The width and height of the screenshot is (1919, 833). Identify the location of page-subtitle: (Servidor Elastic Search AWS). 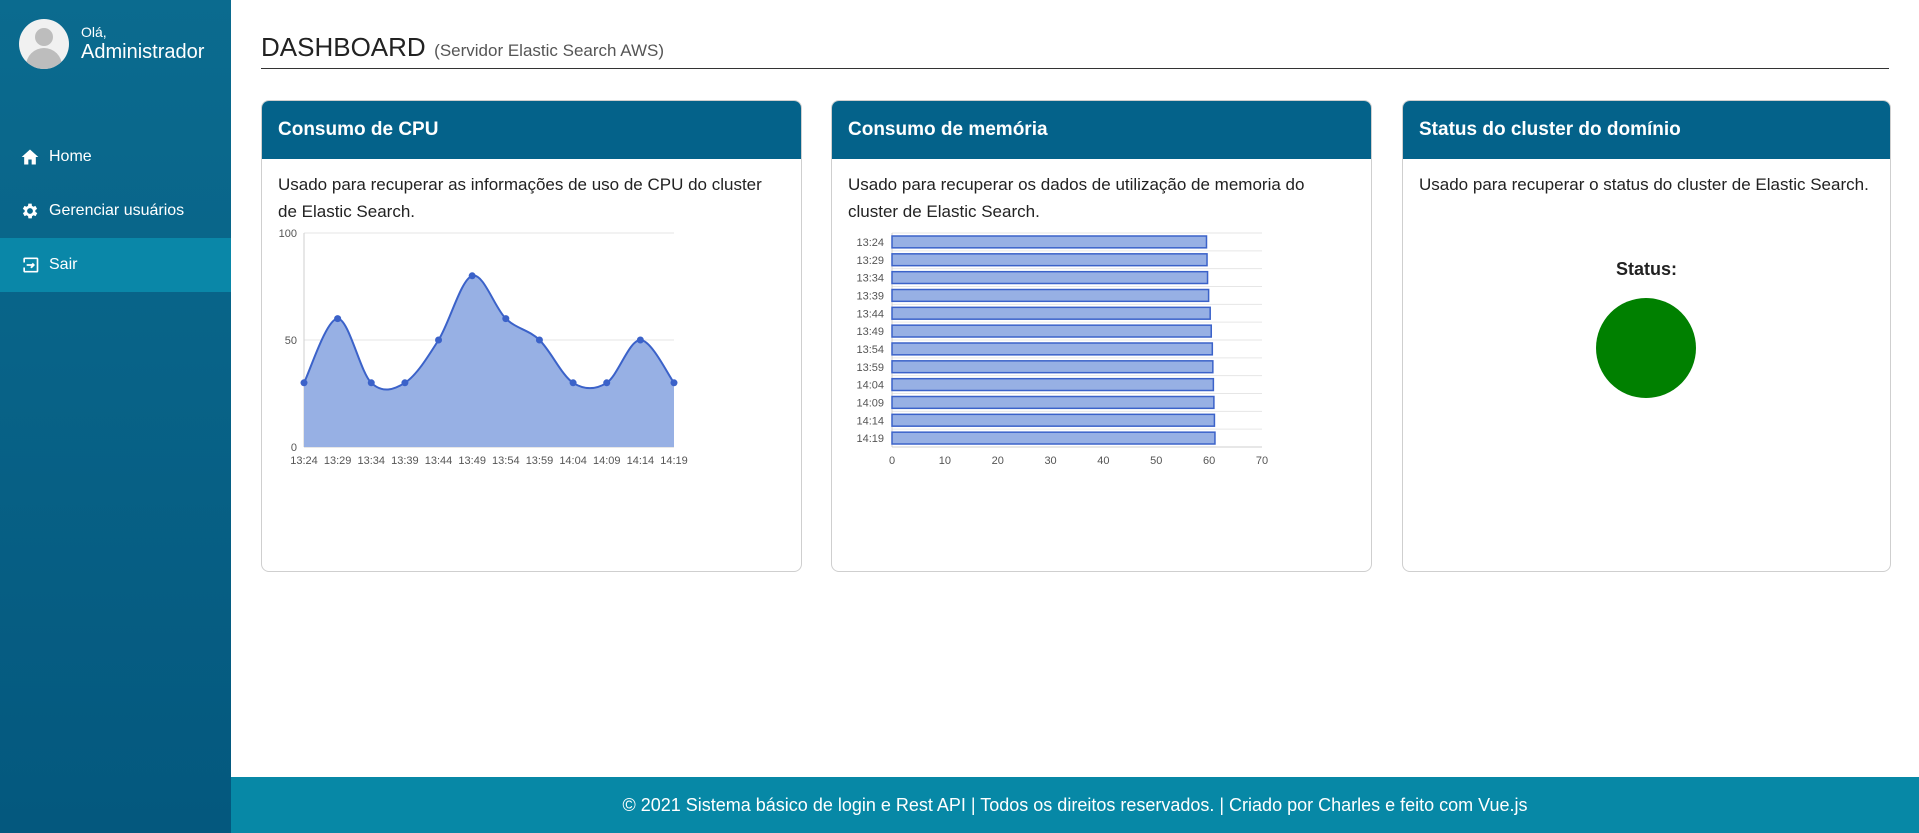
(549, 50).